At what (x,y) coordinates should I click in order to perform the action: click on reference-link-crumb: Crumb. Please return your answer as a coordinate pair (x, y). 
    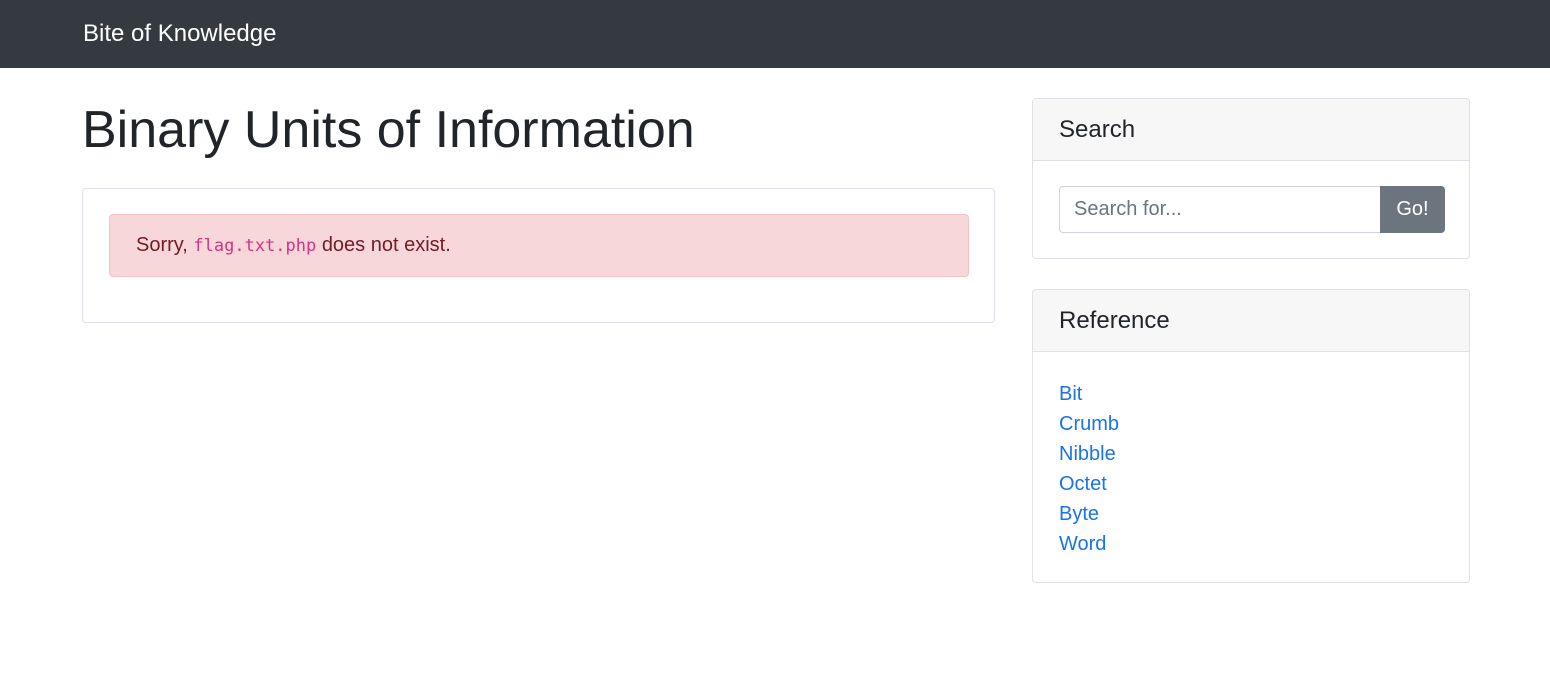
    Looking at the image, I should click on (1089, 424).